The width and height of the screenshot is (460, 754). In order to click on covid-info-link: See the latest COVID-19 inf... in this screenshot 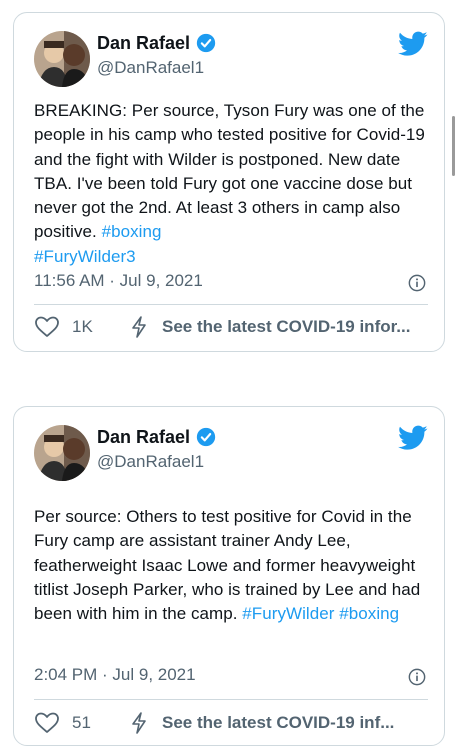, I will do `click(278, 723)`.